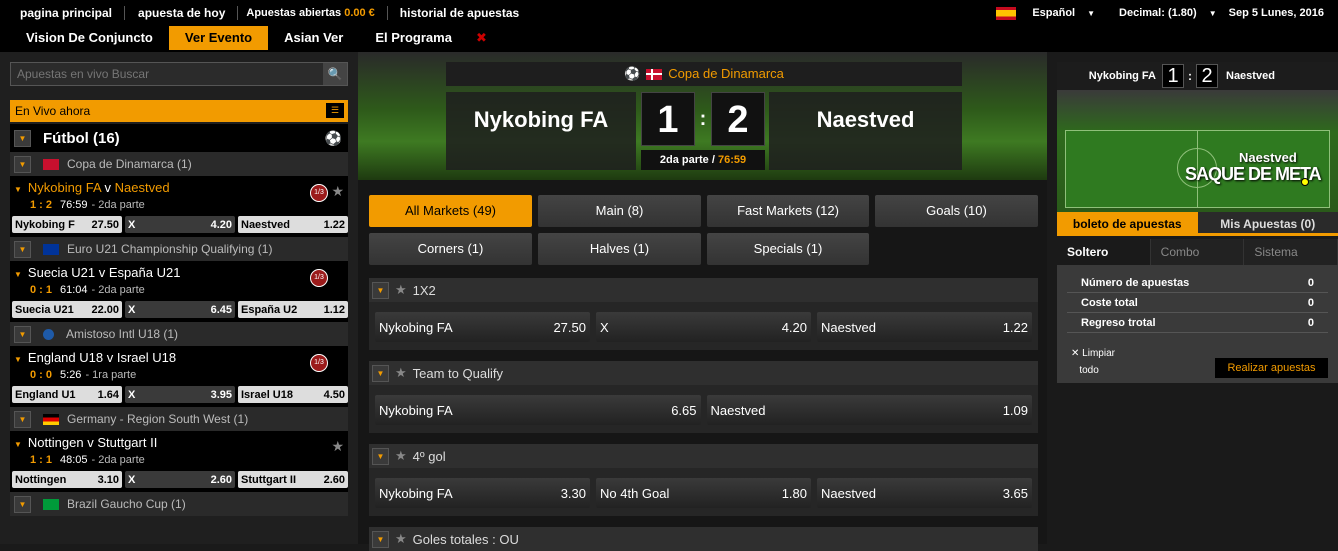 The image size is (1338, 551). What do you see at coordinates (84, 38) in the screenshot?
I see `tab-overview: Vision De Conjuncto` at bounding box center [84, 38].